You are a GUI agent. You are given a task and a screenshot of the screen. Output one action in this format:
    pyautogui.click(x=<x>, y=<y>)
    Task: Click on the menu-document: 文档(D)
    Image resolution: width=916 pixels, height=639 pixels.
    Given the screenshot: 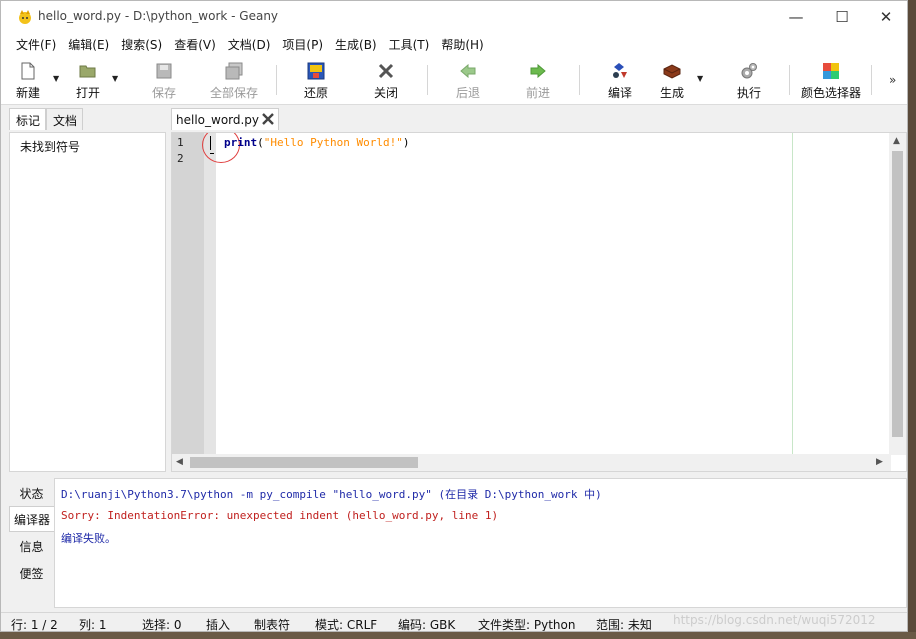 What is the action you would take?
    pyautogui.click(x=248, y=44)
    